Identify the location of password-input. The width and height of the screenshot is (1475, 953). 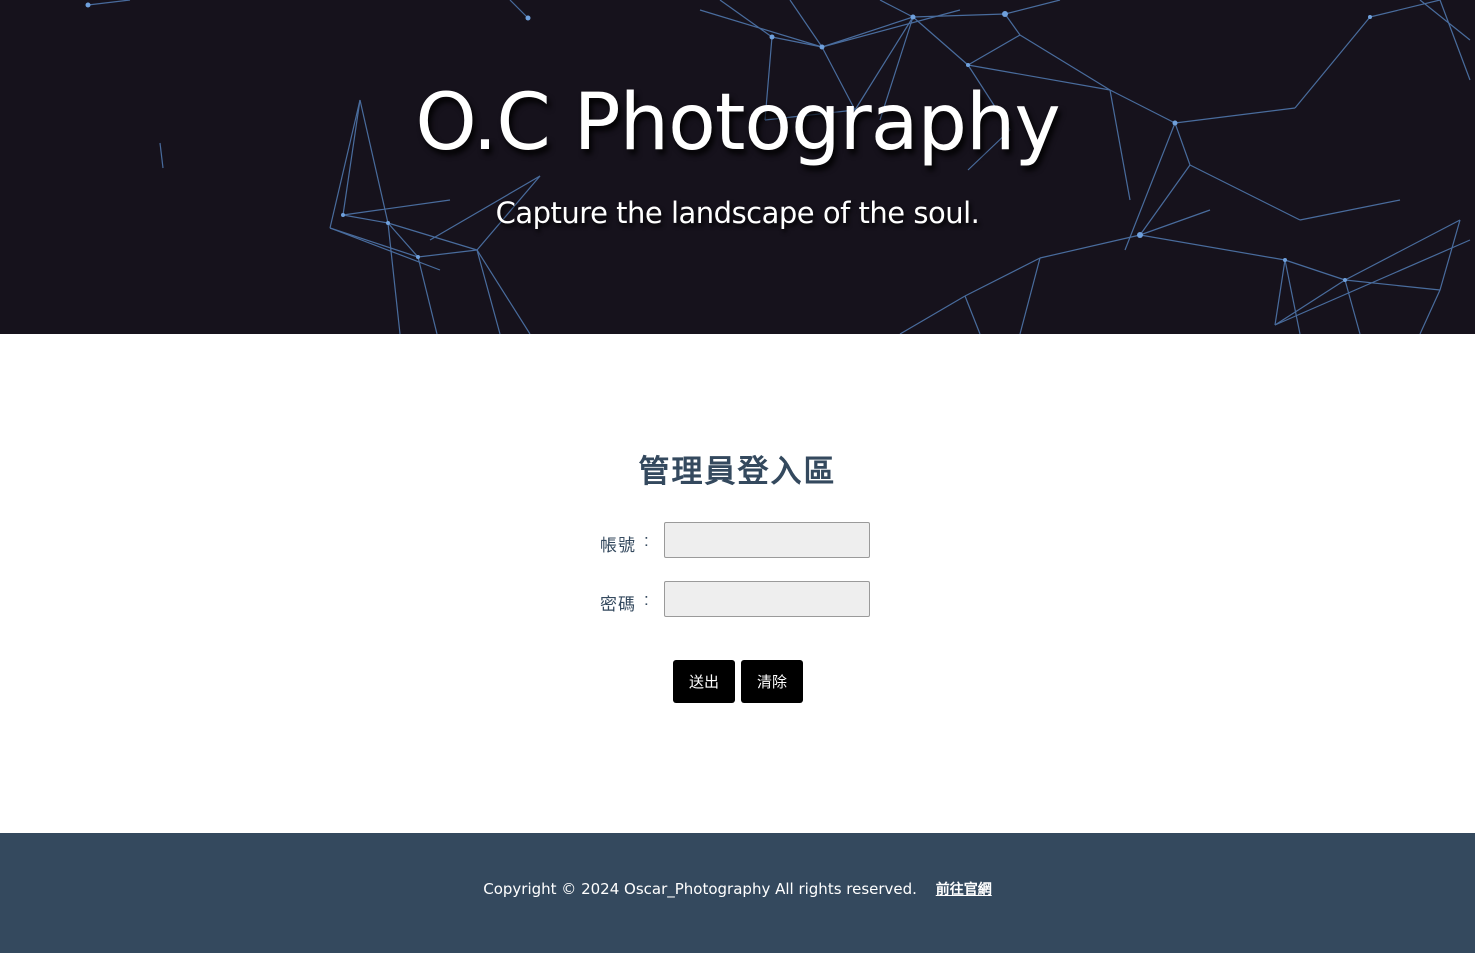
(767, 599).